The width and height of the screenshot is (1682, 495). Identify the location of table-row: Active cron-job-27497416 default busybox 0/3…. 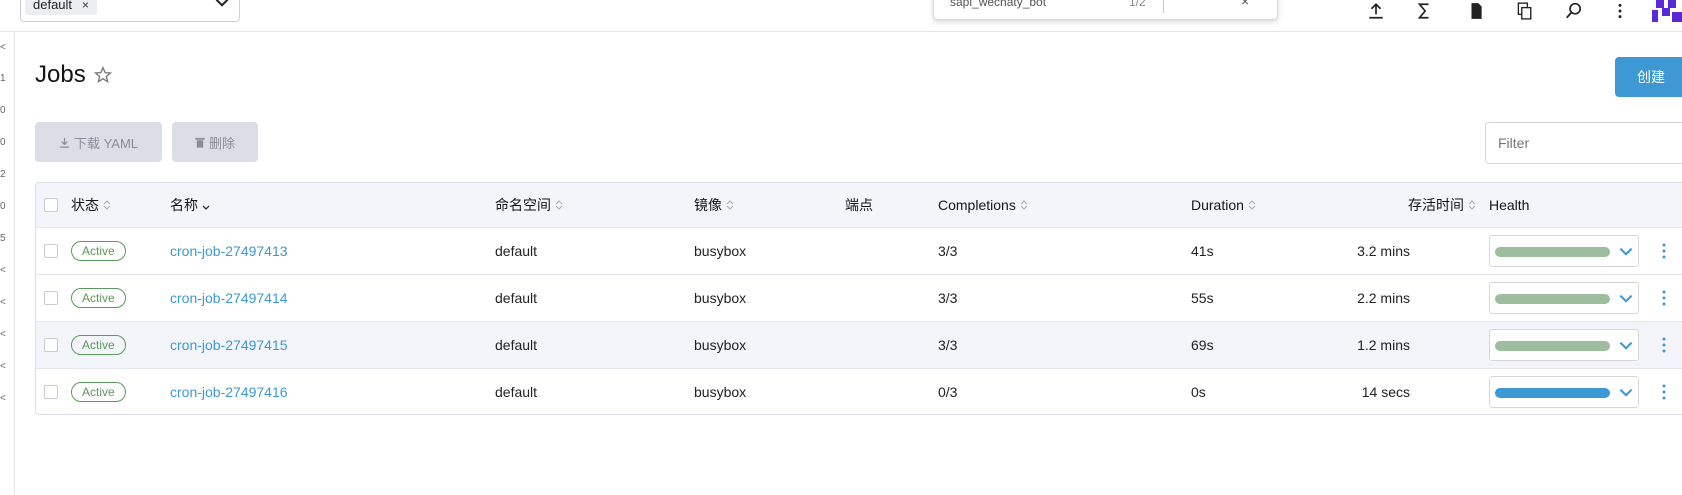
(859, 391).